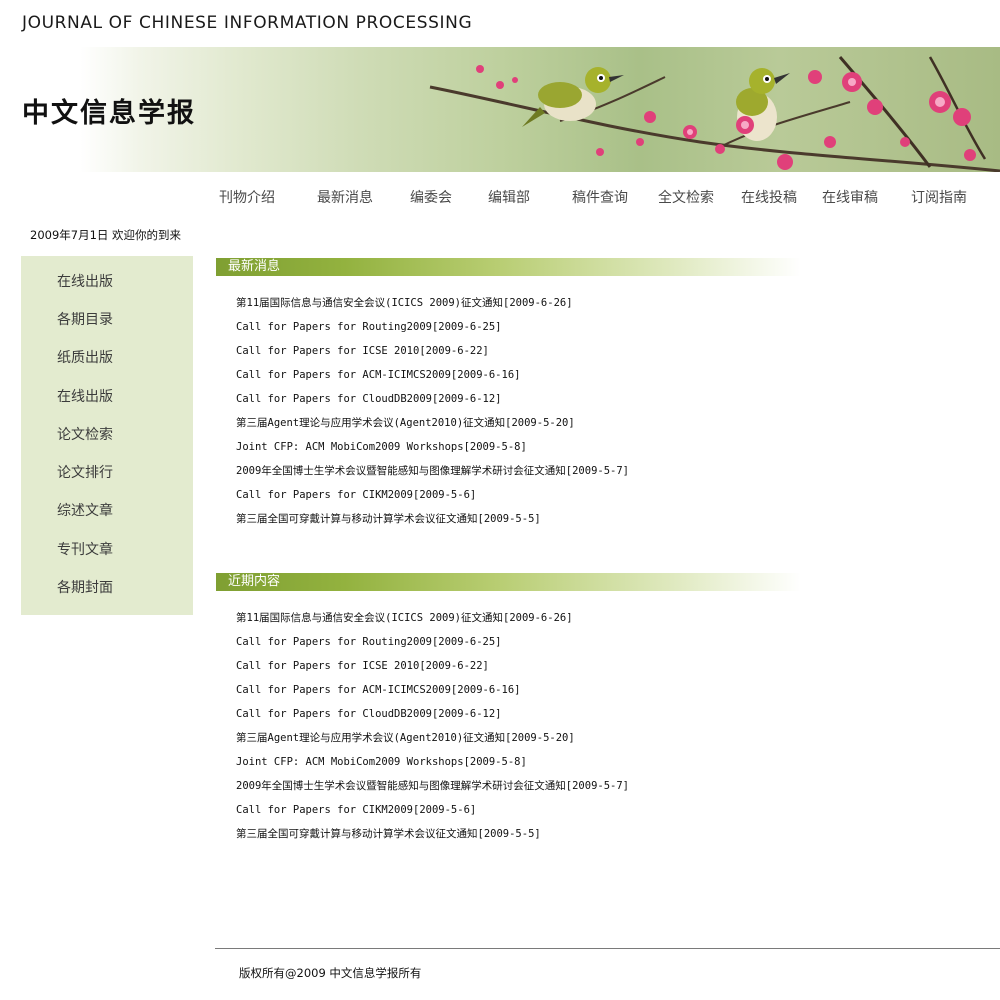  What do you see at coordinates (85, 472) in the screenshot?
I see `sidebar-item-paper-ranking: 论文排行` at bounding box center [85, 472].